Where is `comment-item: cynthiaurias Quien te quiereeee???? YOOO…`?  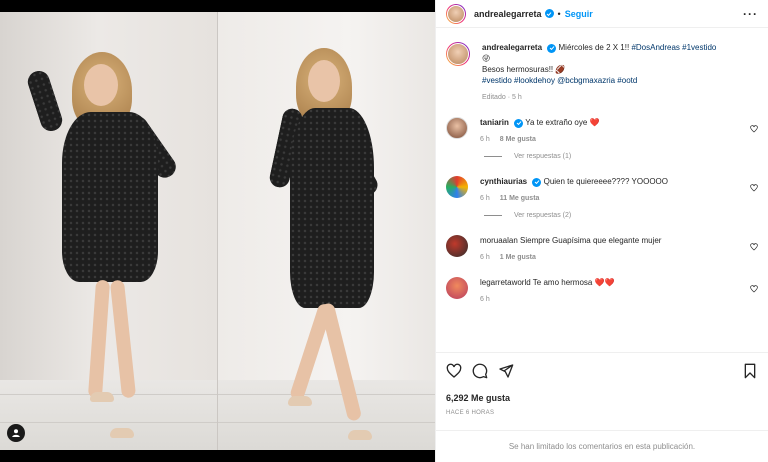
comment-item: cynthiaurias Quien te quiereeee???? YOOO… is located at coordinates (602, 190).